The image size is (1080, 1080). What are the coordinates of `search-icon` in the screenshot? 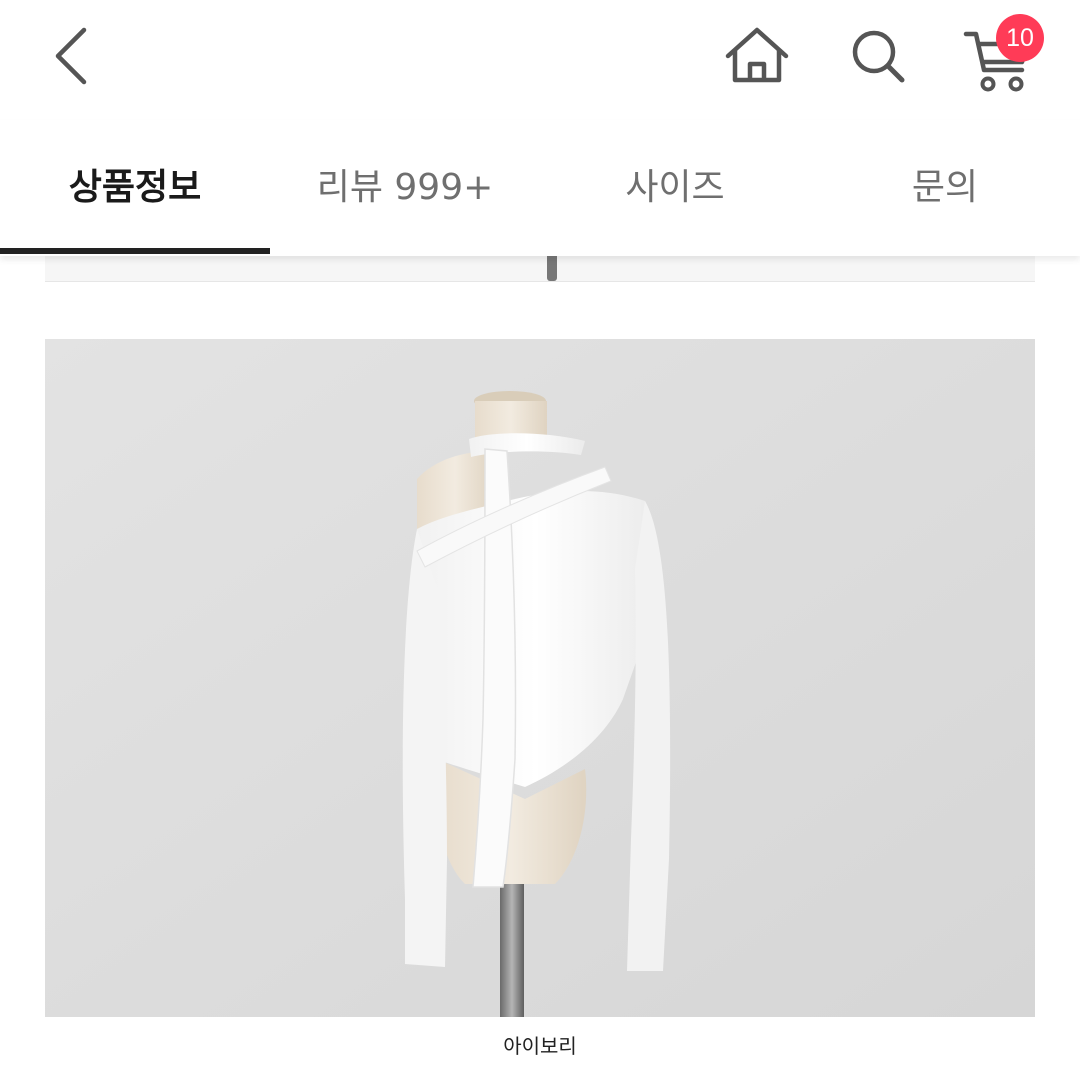 It's located at (878, 56).